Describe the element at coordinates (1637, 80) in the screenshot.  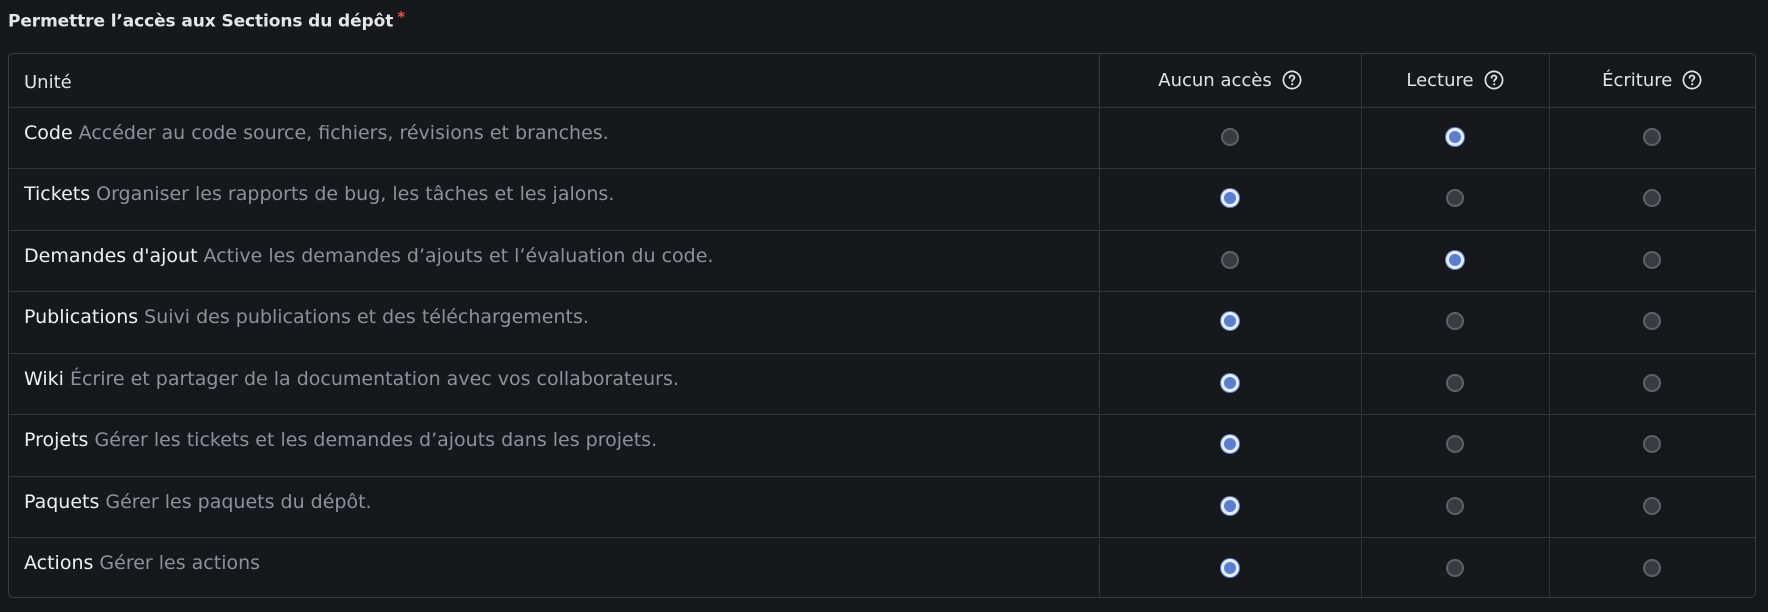
I see `column-header-write-label: Écriture` at that location.